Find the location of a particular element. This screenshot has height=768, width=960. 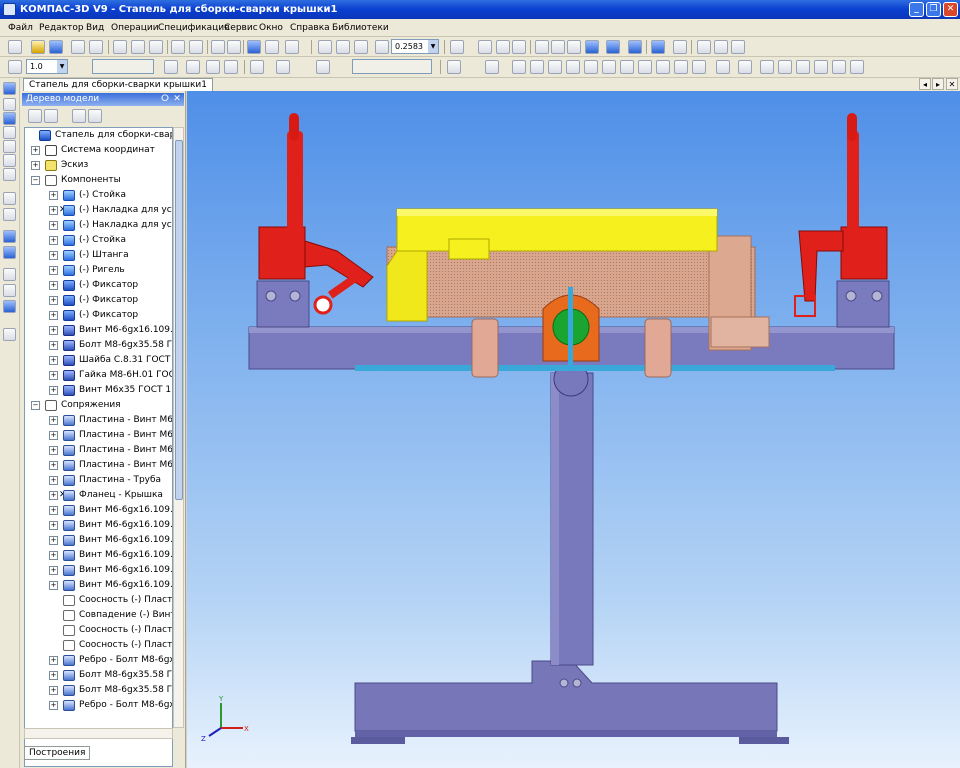

mirror-icon is located at coordinates (681, 67).